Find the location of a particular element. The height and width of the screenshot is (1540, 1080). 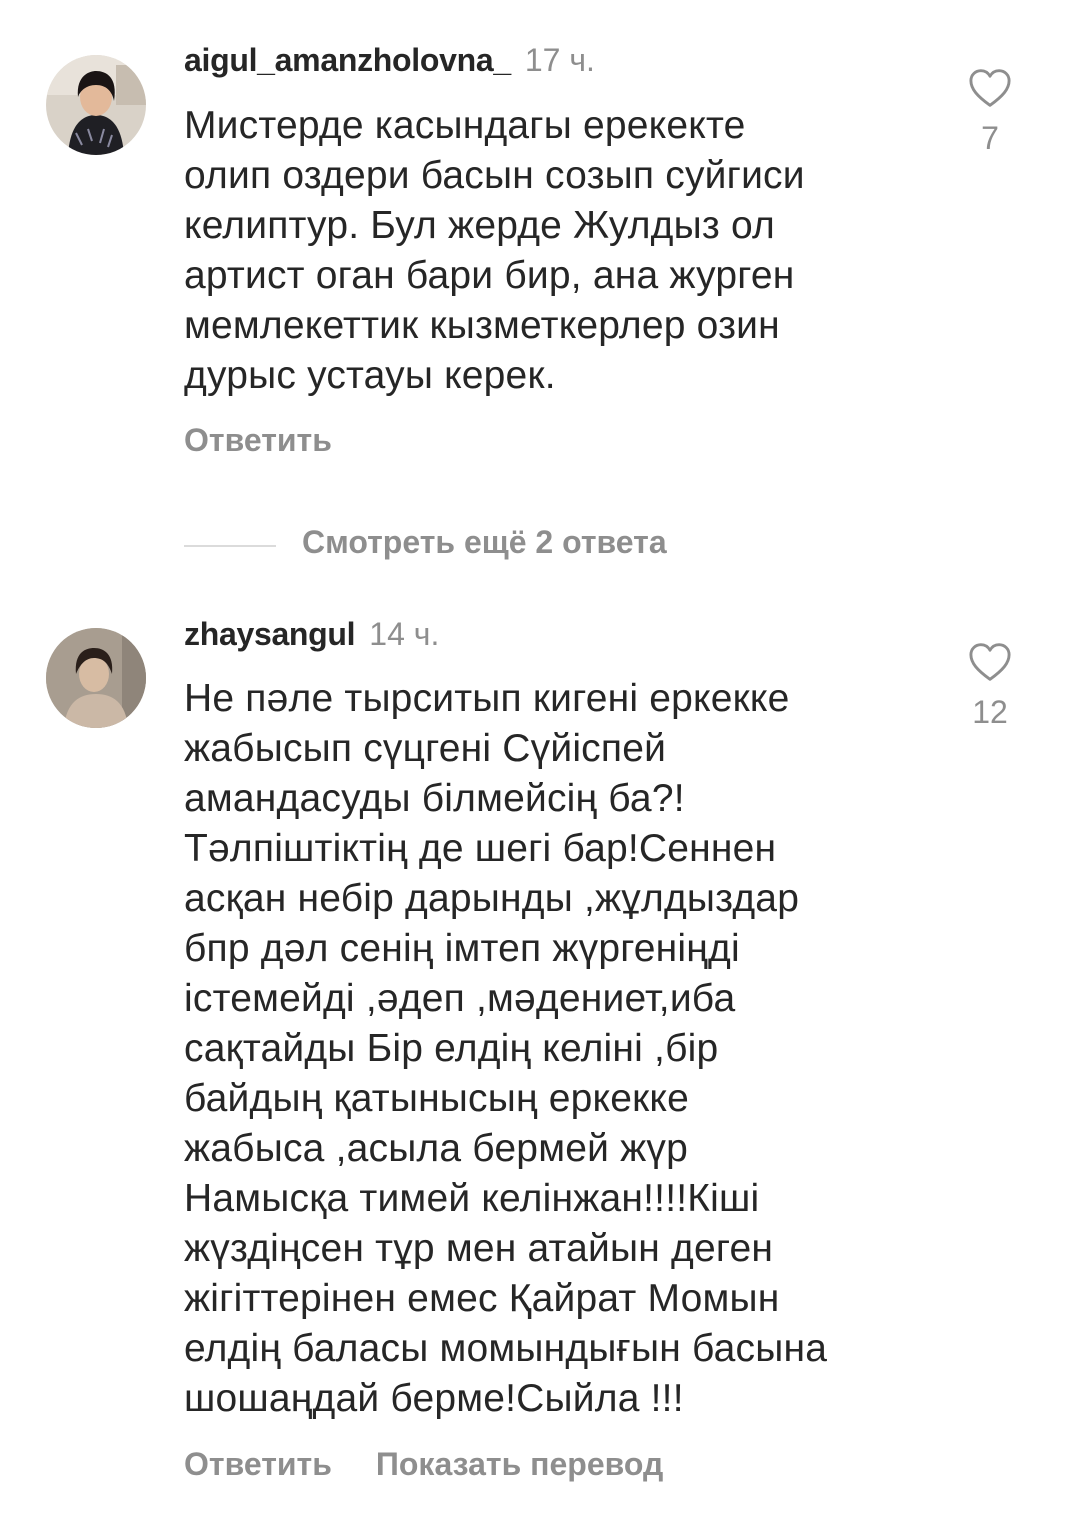

comment-header: zhaysangul 14 ч. is located at coordinates (311, 634).